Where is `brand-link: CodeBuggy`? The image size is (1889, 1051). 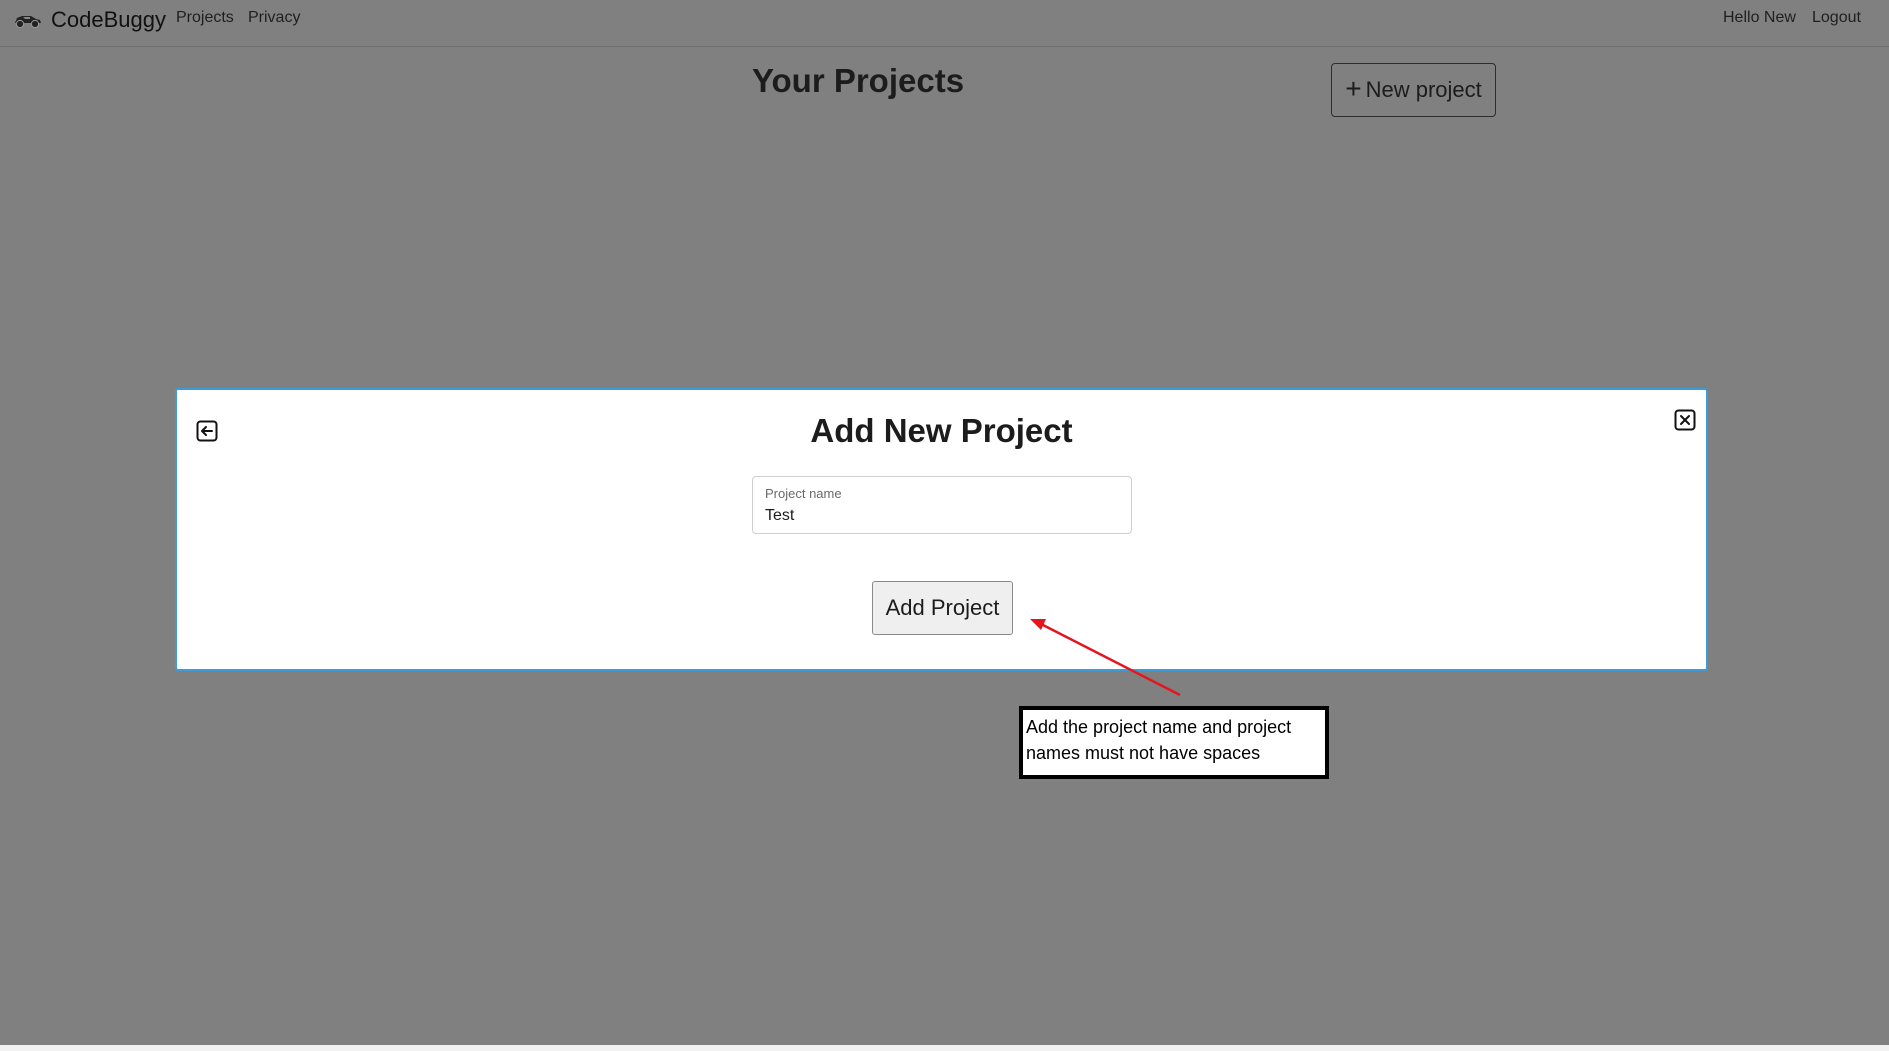 brand-link: CodeBuggy is located at coordinates (89, 20).